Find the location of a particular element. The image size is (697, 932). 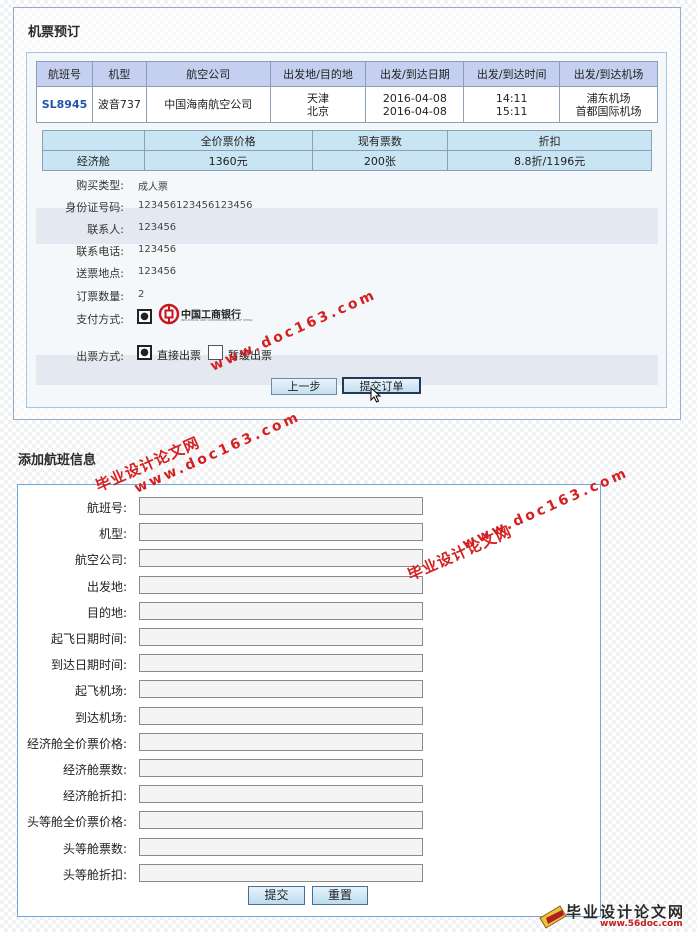

bank-subtitle: INDUSTRIAL AND COMMERCIAL BANK OF CHINA is located at coordinates (217, 320).